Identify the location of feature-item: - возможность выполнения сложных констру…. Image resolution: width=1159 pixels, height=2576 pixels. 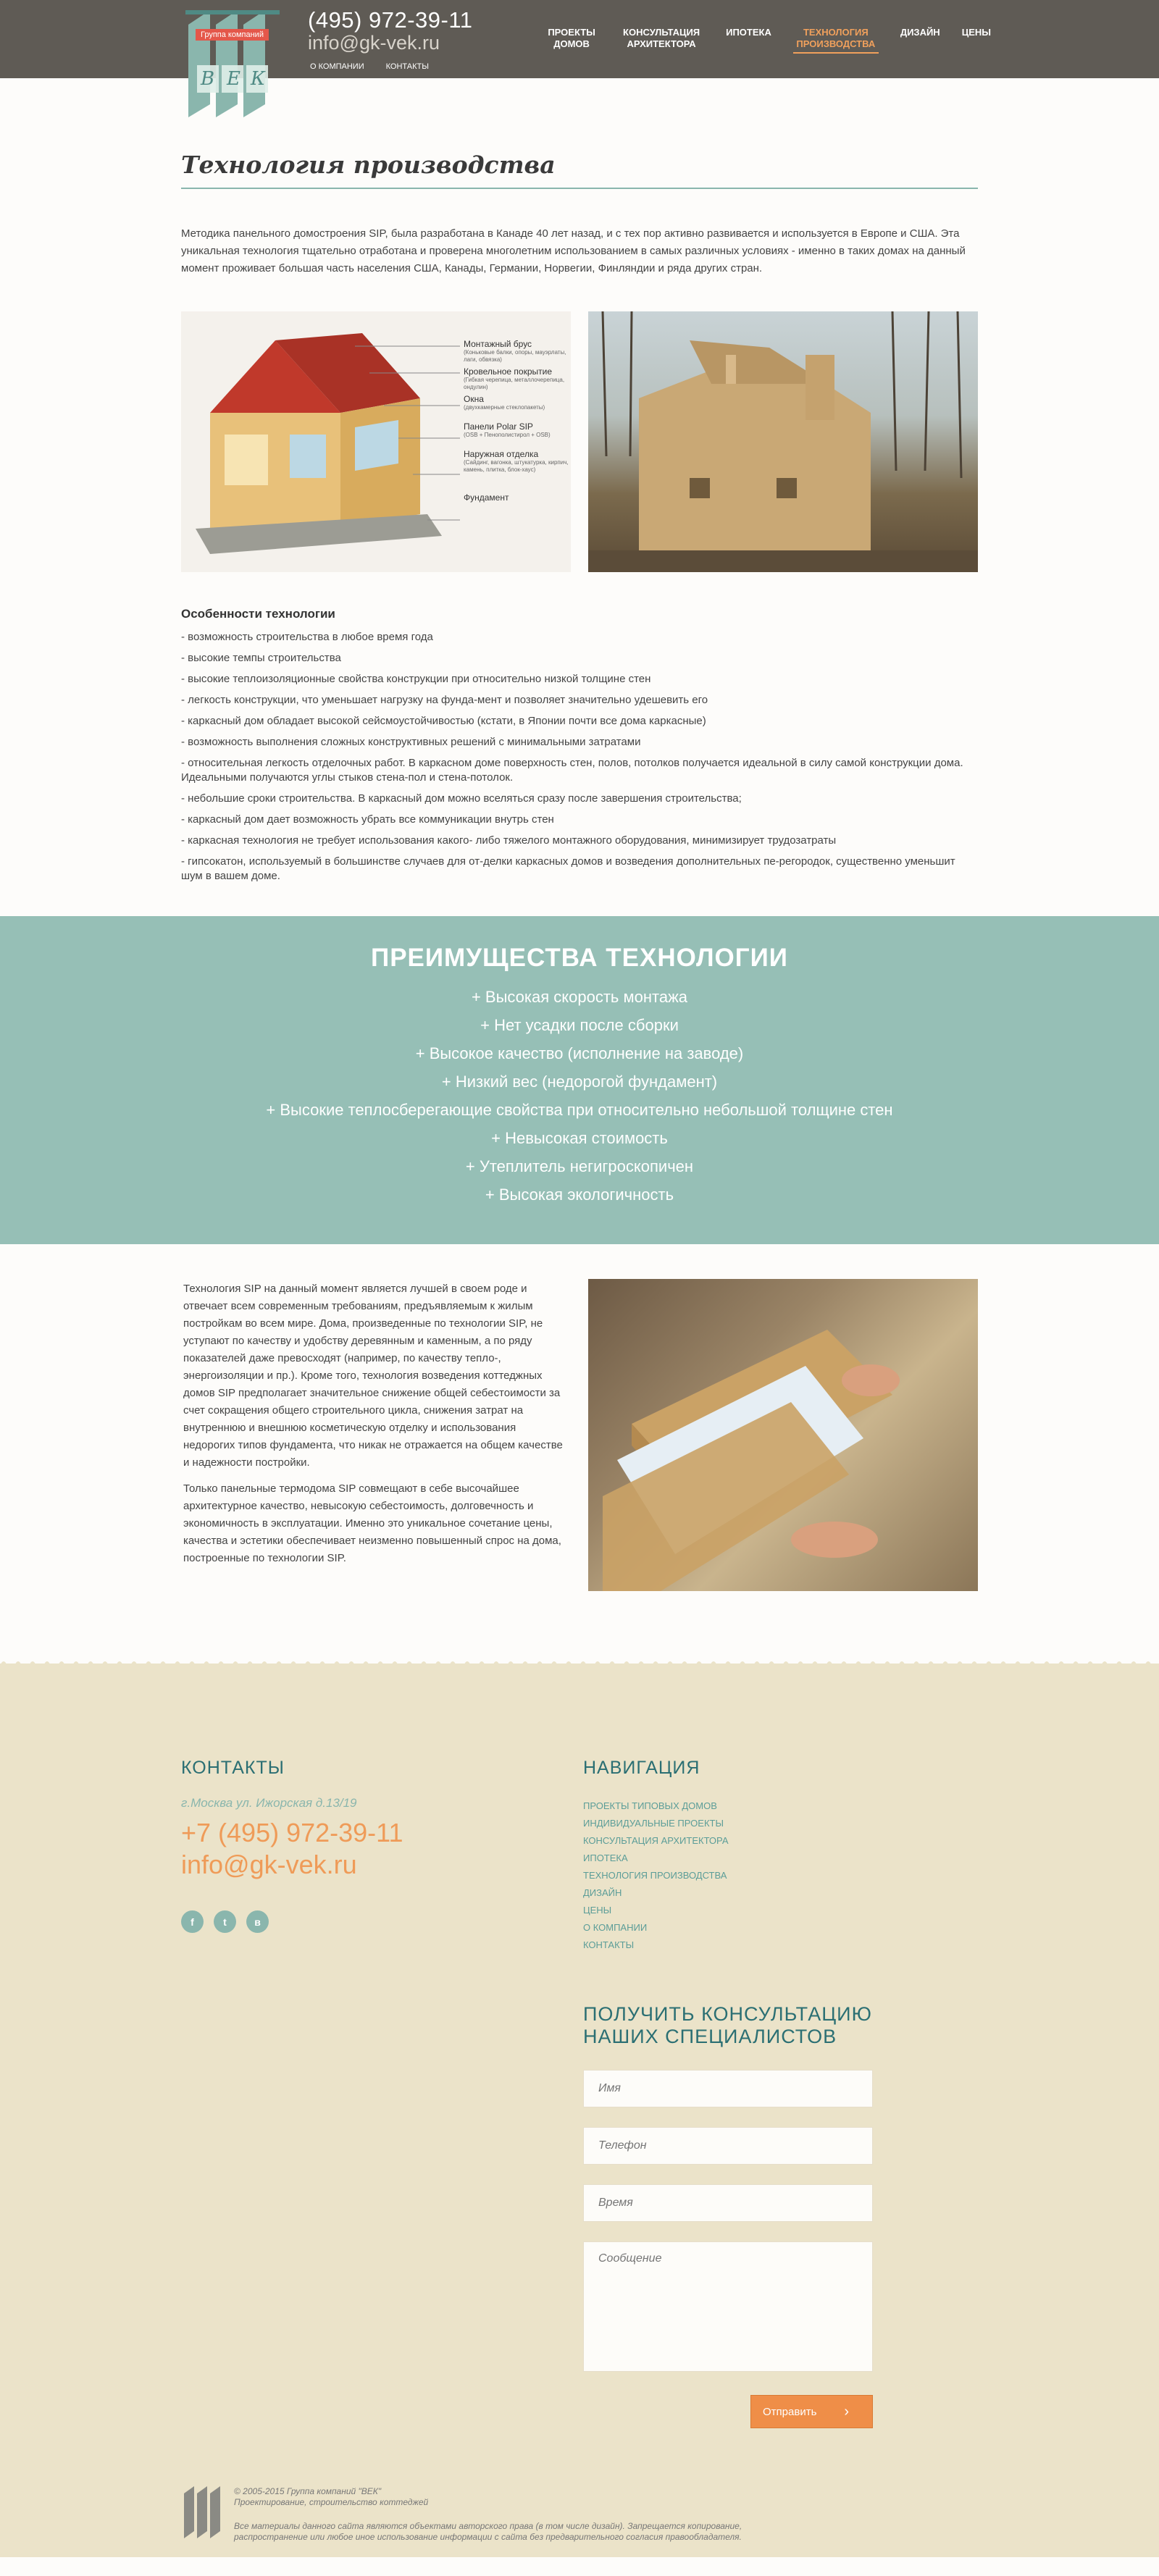
(411, 742).